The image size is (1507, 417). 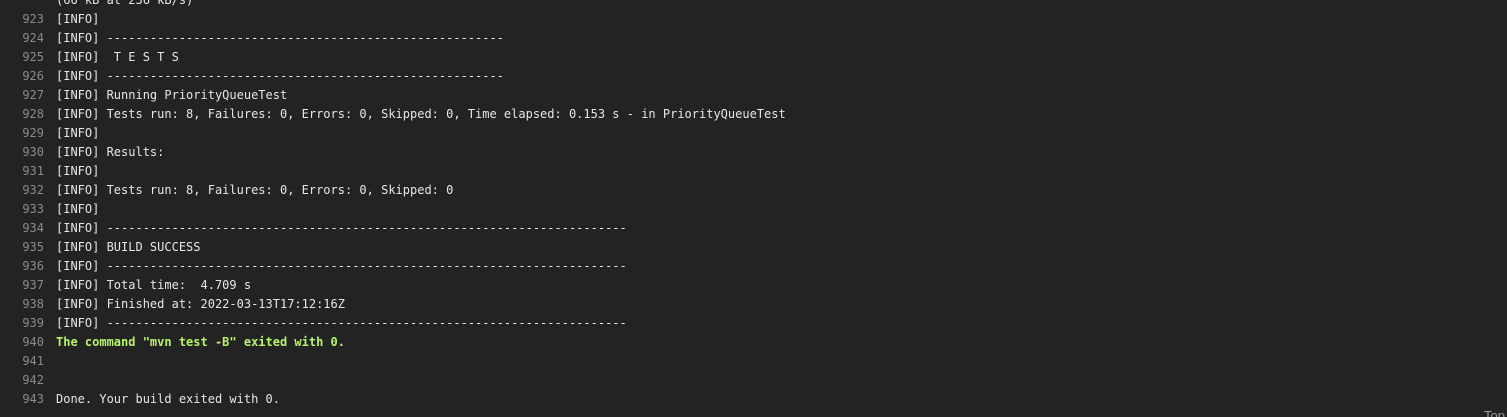 I want to click on line-number: 933, so click(x=22, y=209).